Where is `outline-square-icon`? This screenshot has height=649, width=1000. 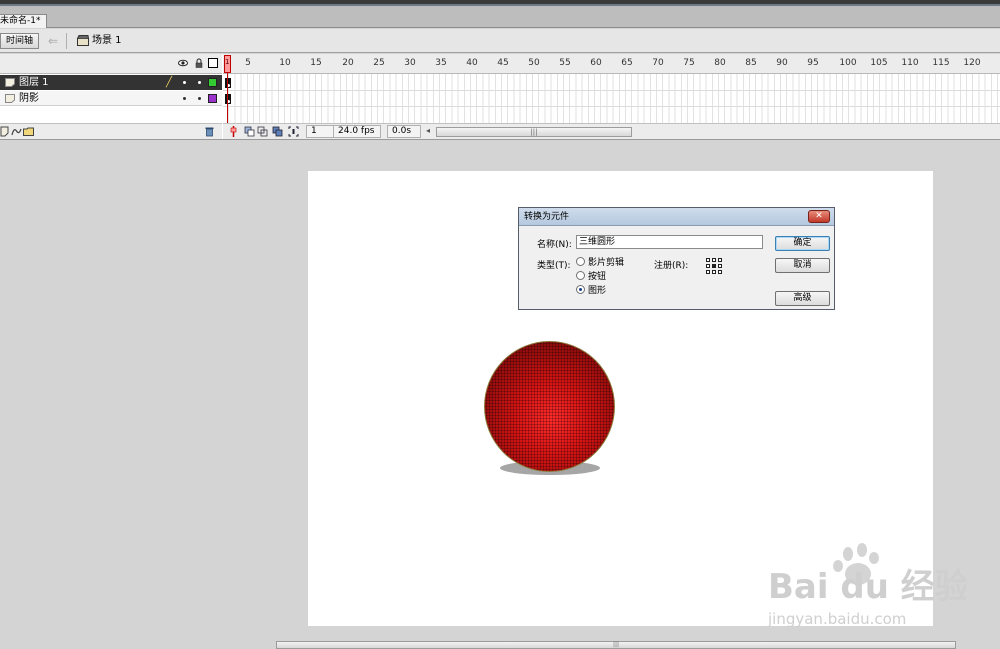
outline-square-icon is located at coordinates (213, 63).